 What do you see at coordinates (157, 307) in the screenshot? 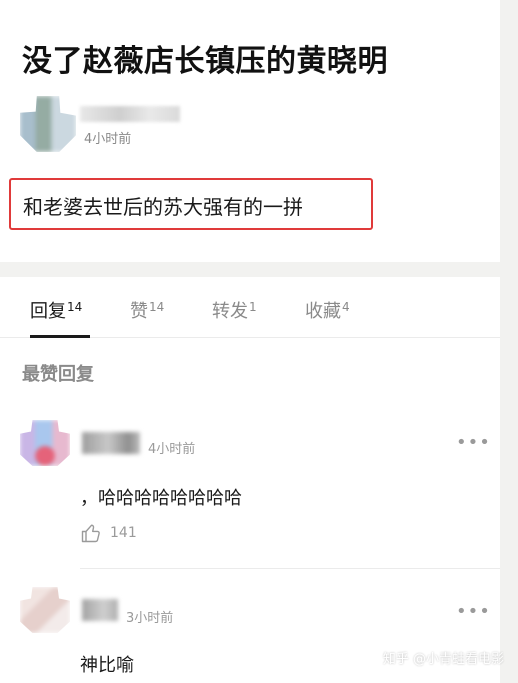
I see `tab-likes-count: 14` at bounding box center [157, 307].